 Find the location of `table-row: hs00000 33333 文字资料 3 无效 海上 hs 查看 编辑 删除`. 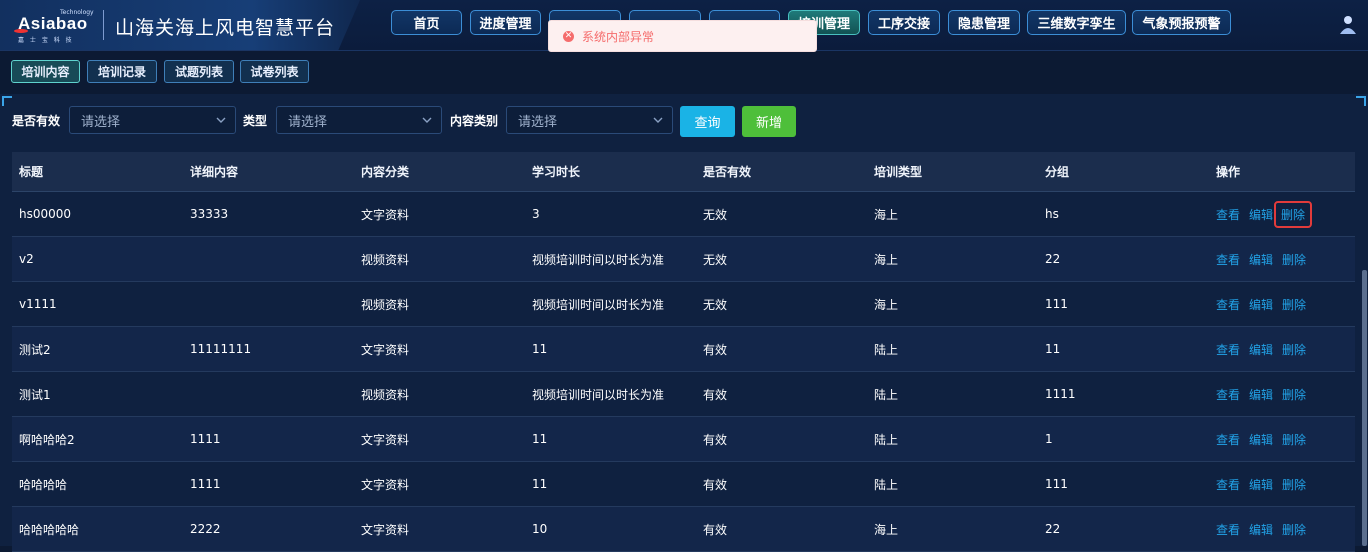

table-row: hs00000 33333 文字资料 3 无效 海上 hs 查看 编辑 删除 is located at coordinates (683, 214).